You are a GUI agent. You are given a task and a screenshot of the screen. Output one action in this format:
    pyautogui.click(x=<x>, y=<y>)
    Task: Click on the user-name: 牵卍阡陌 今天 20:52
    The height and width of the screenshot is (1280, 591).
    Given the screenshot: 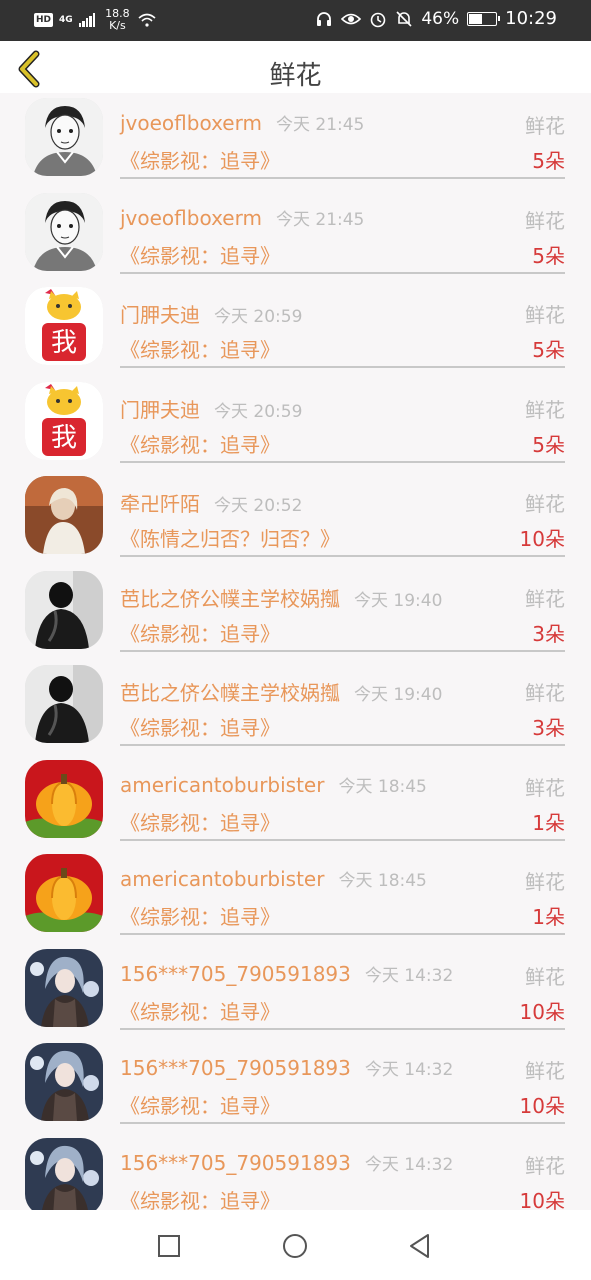 What is the action you would take?
    pyautogui.click(x=211, y=502)
    